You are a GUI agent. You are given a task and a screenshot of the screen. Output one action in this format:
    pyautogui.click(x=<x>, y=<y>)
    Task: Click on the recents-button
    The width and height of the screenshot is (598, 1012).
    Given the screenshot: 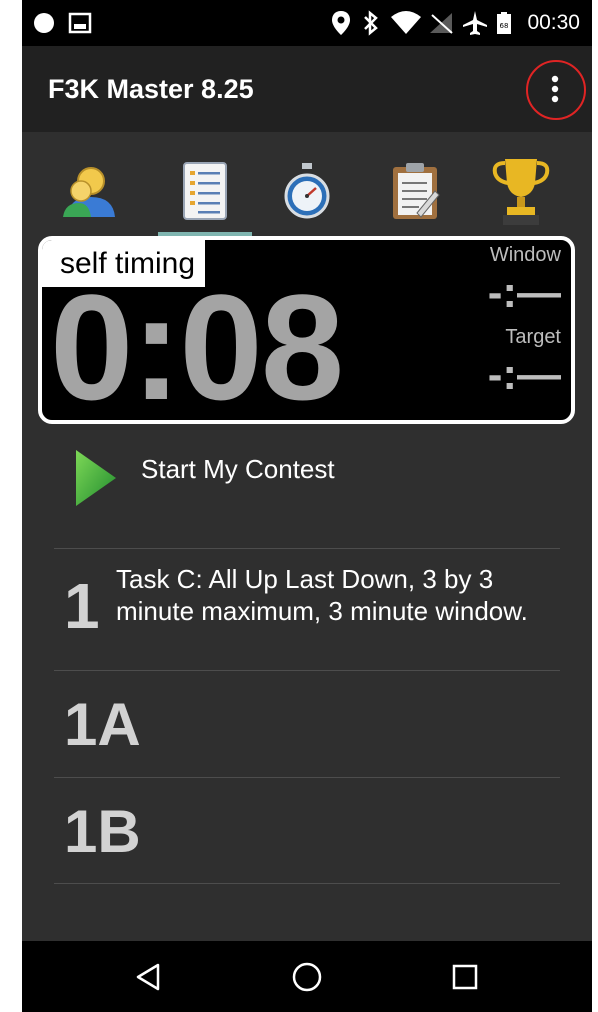 What is the action you would take?
    pyautogui.click(x=465, y=976)
    